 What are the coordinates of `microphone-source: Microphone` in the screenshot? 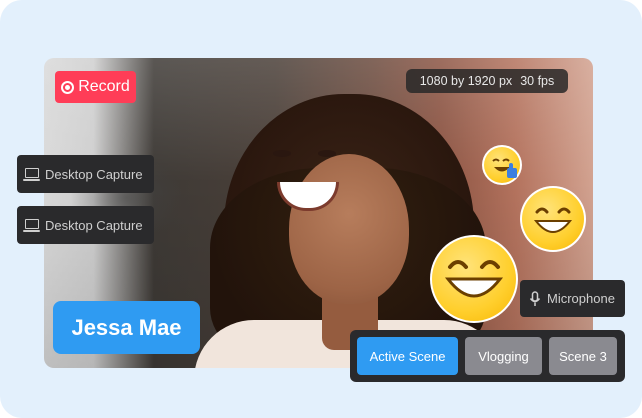 It's located at (572, 298).